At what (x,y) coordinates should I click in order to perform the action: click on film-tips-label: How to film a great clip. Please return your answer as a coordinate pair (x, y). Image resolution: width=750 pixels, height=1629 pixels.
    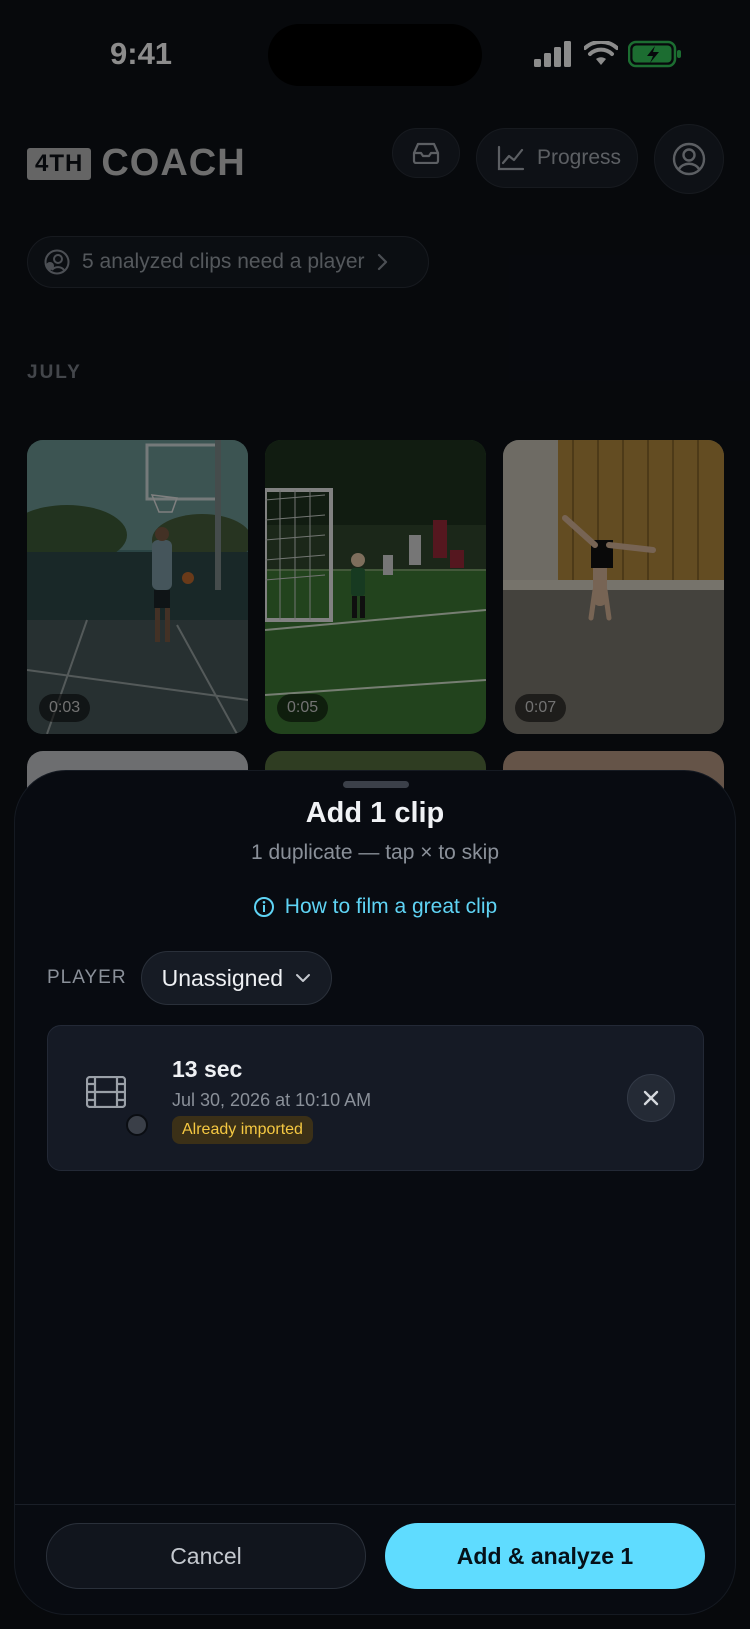
    Looking at the image, I should click on (391, 906).